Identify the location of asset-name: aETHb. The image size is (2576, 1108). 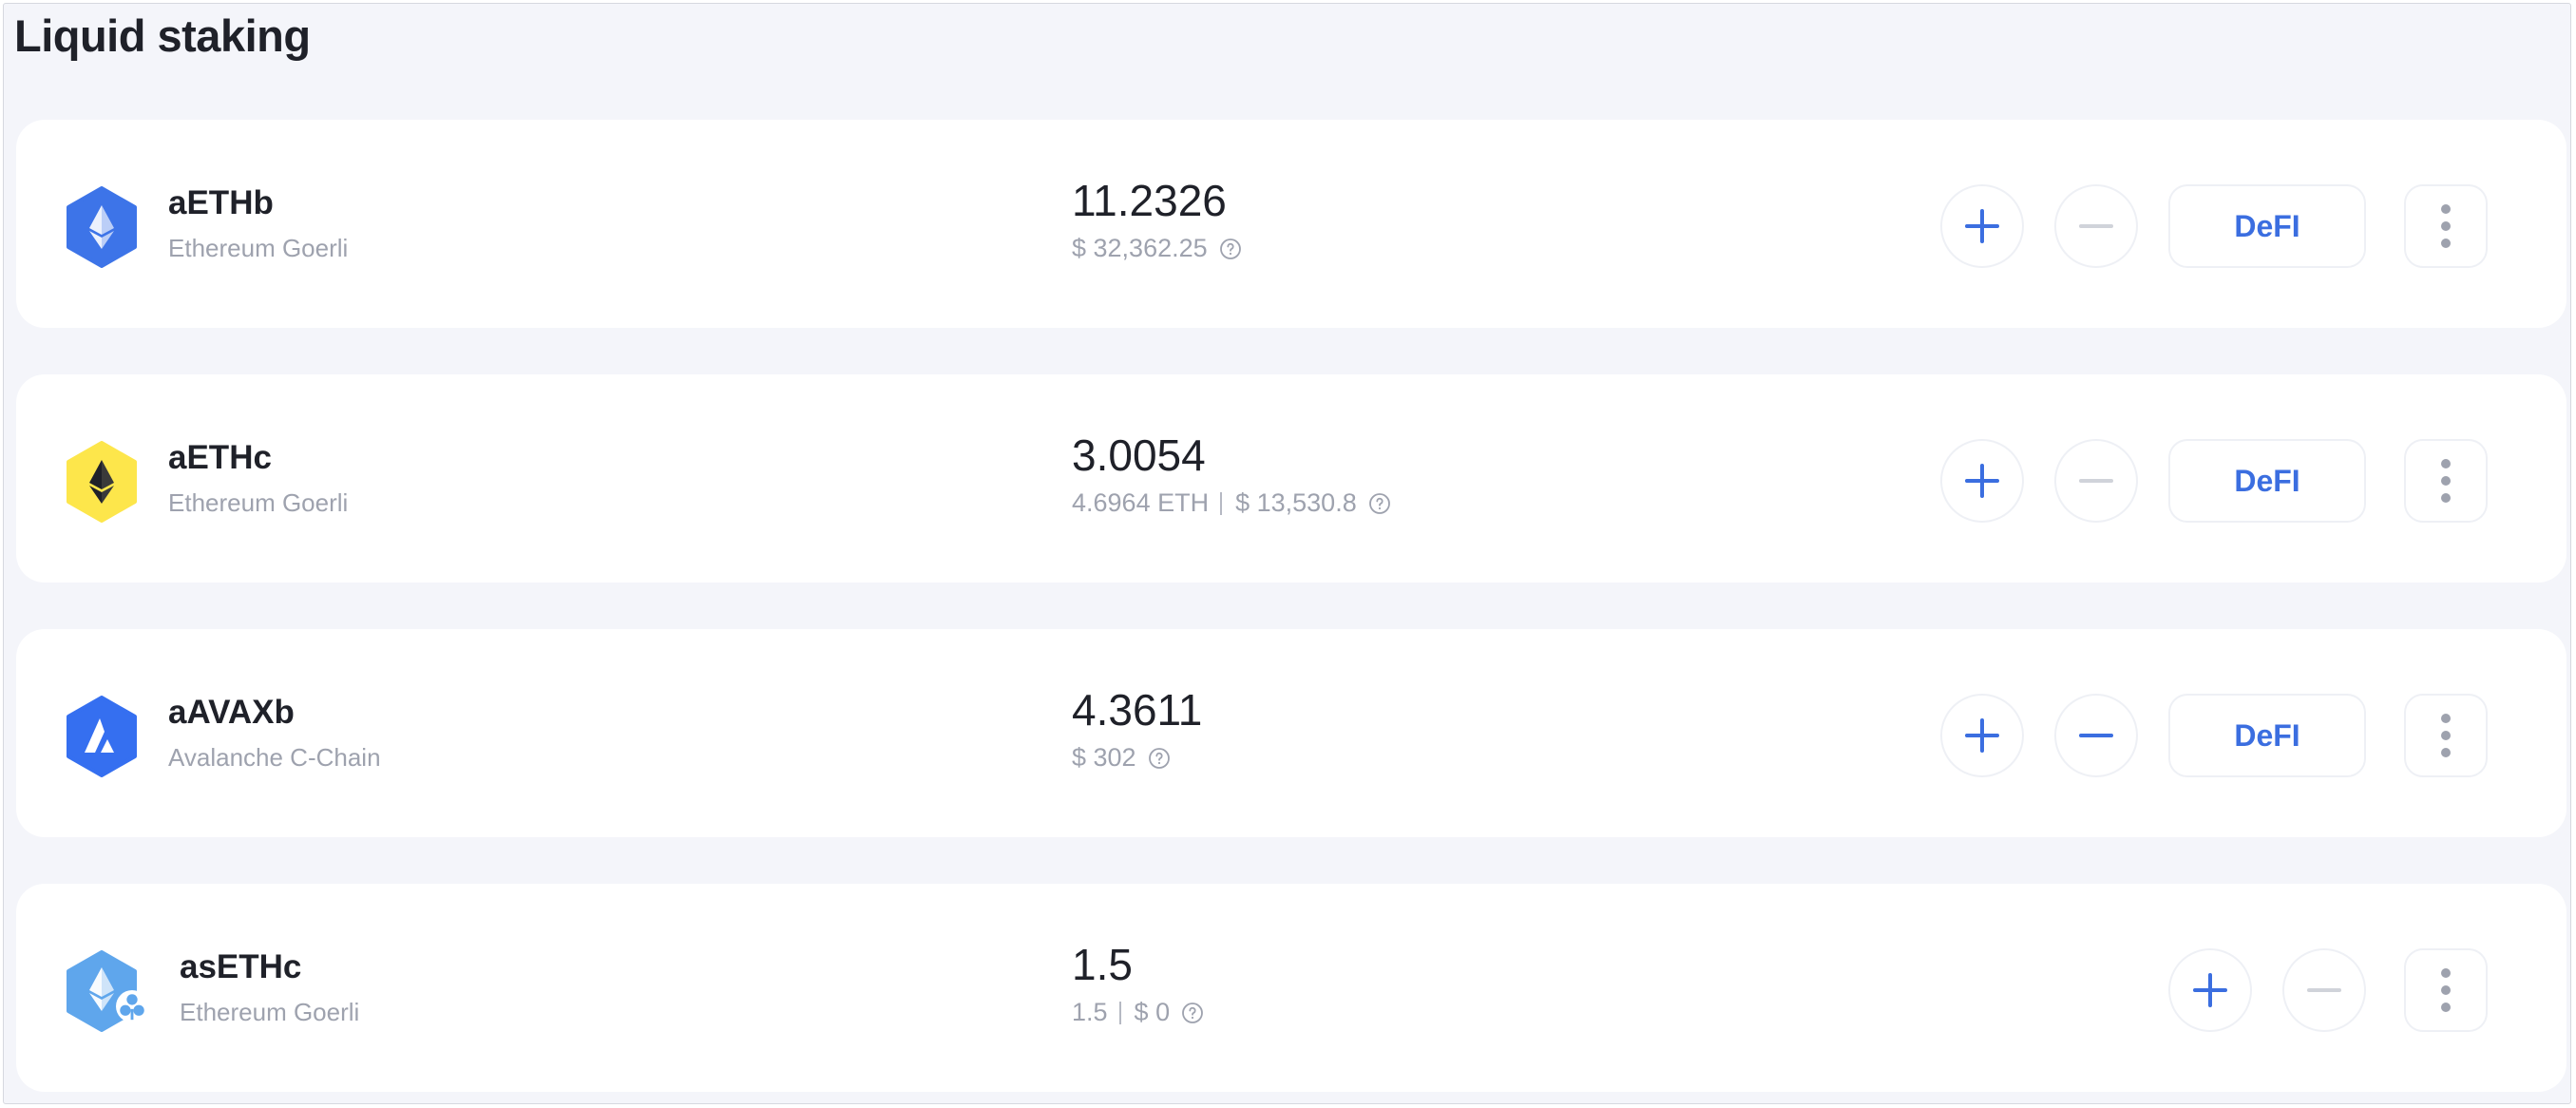
(221, 203).